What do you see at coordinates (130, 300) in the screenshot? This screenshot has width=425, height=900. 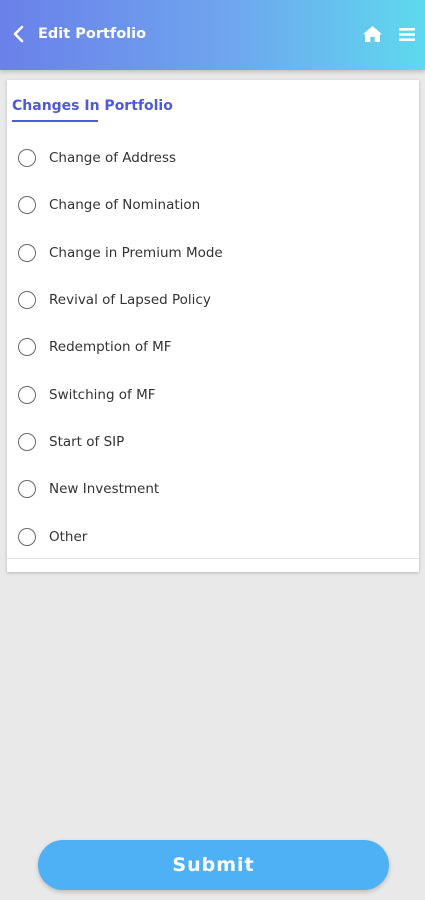 I see `option-label: Revival of Lapsed Policy` at bounding box center [130, 300].